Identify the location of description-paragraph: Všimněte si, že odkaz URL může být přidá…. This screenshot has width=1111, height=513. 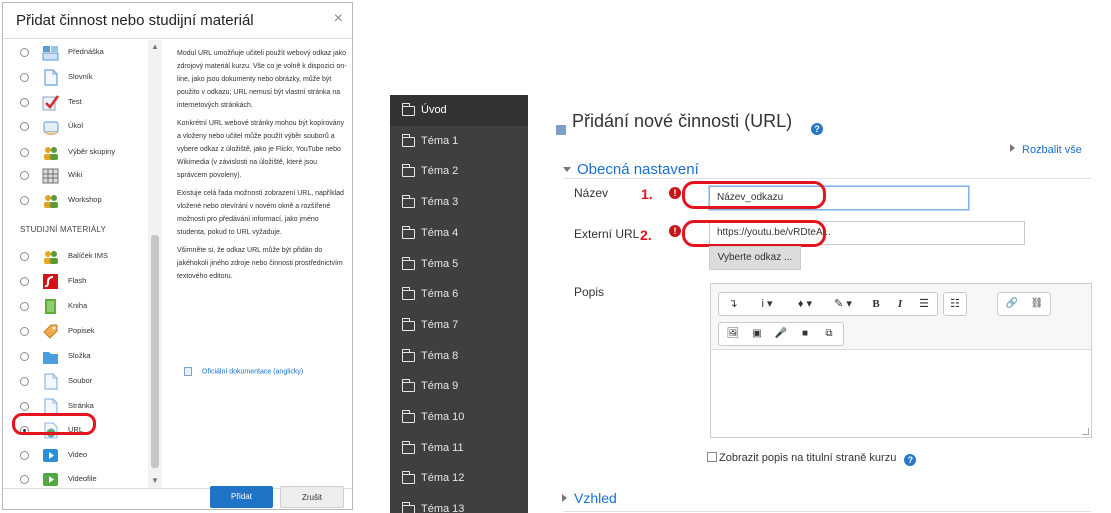
(260, 263).